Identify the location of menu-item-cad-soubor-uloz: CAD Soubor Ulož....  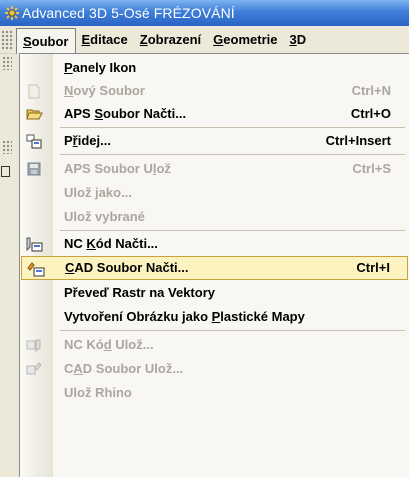
(214, 369).